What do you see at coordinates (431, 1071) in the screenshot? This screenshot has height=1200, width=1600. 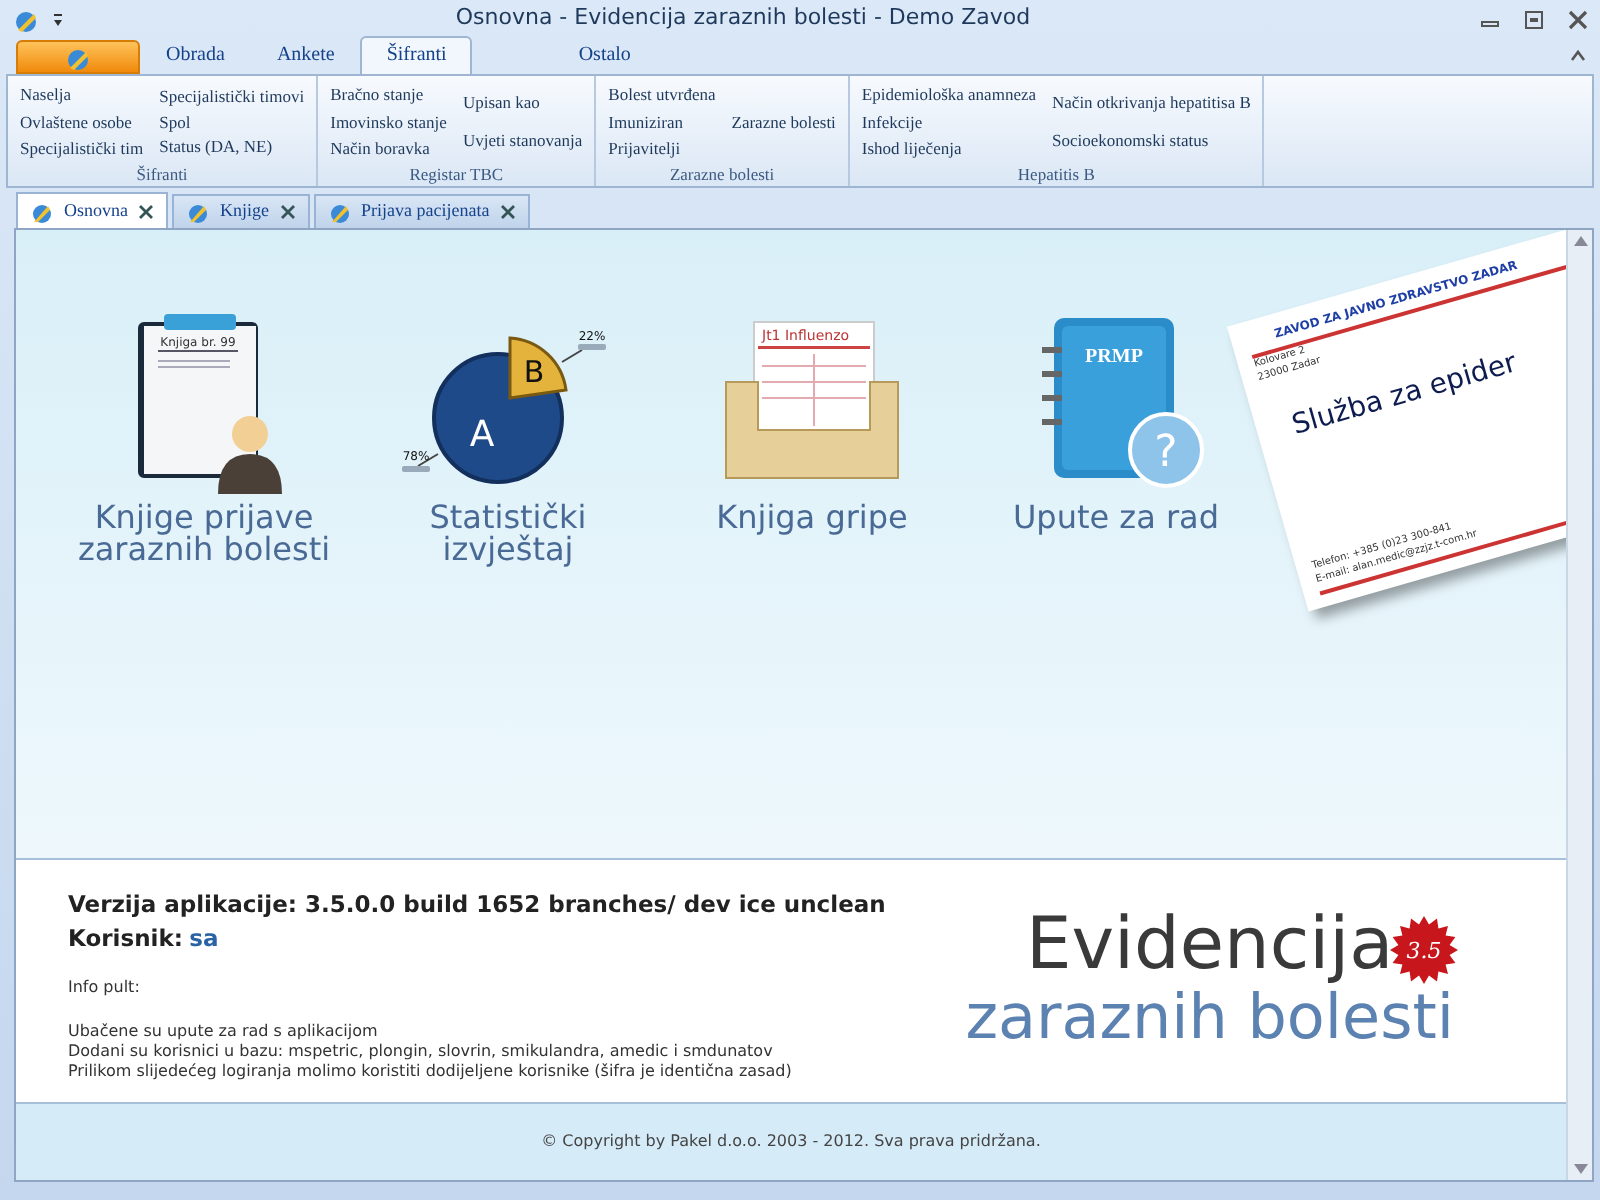 I see `info-line: Prilikom slijedećeg logiranja molimo koristiti dodijeljene korisnike (šifra je identična zasad)` at bounding box center [431, 1071].